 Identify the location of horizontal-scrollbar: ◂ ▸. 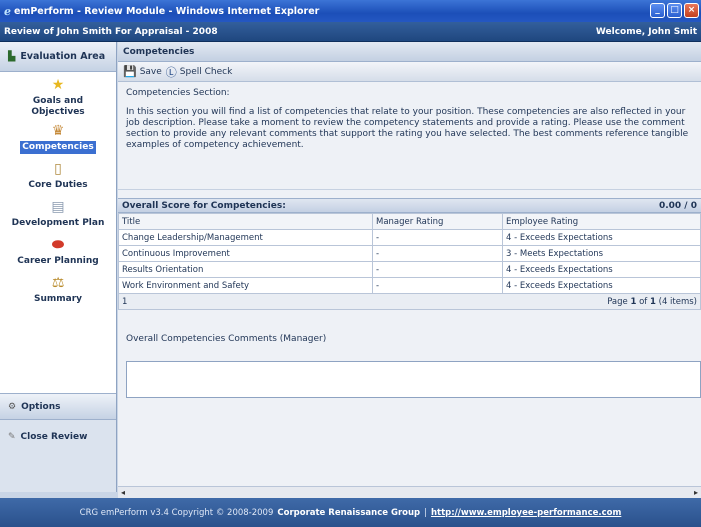
(409, 492).